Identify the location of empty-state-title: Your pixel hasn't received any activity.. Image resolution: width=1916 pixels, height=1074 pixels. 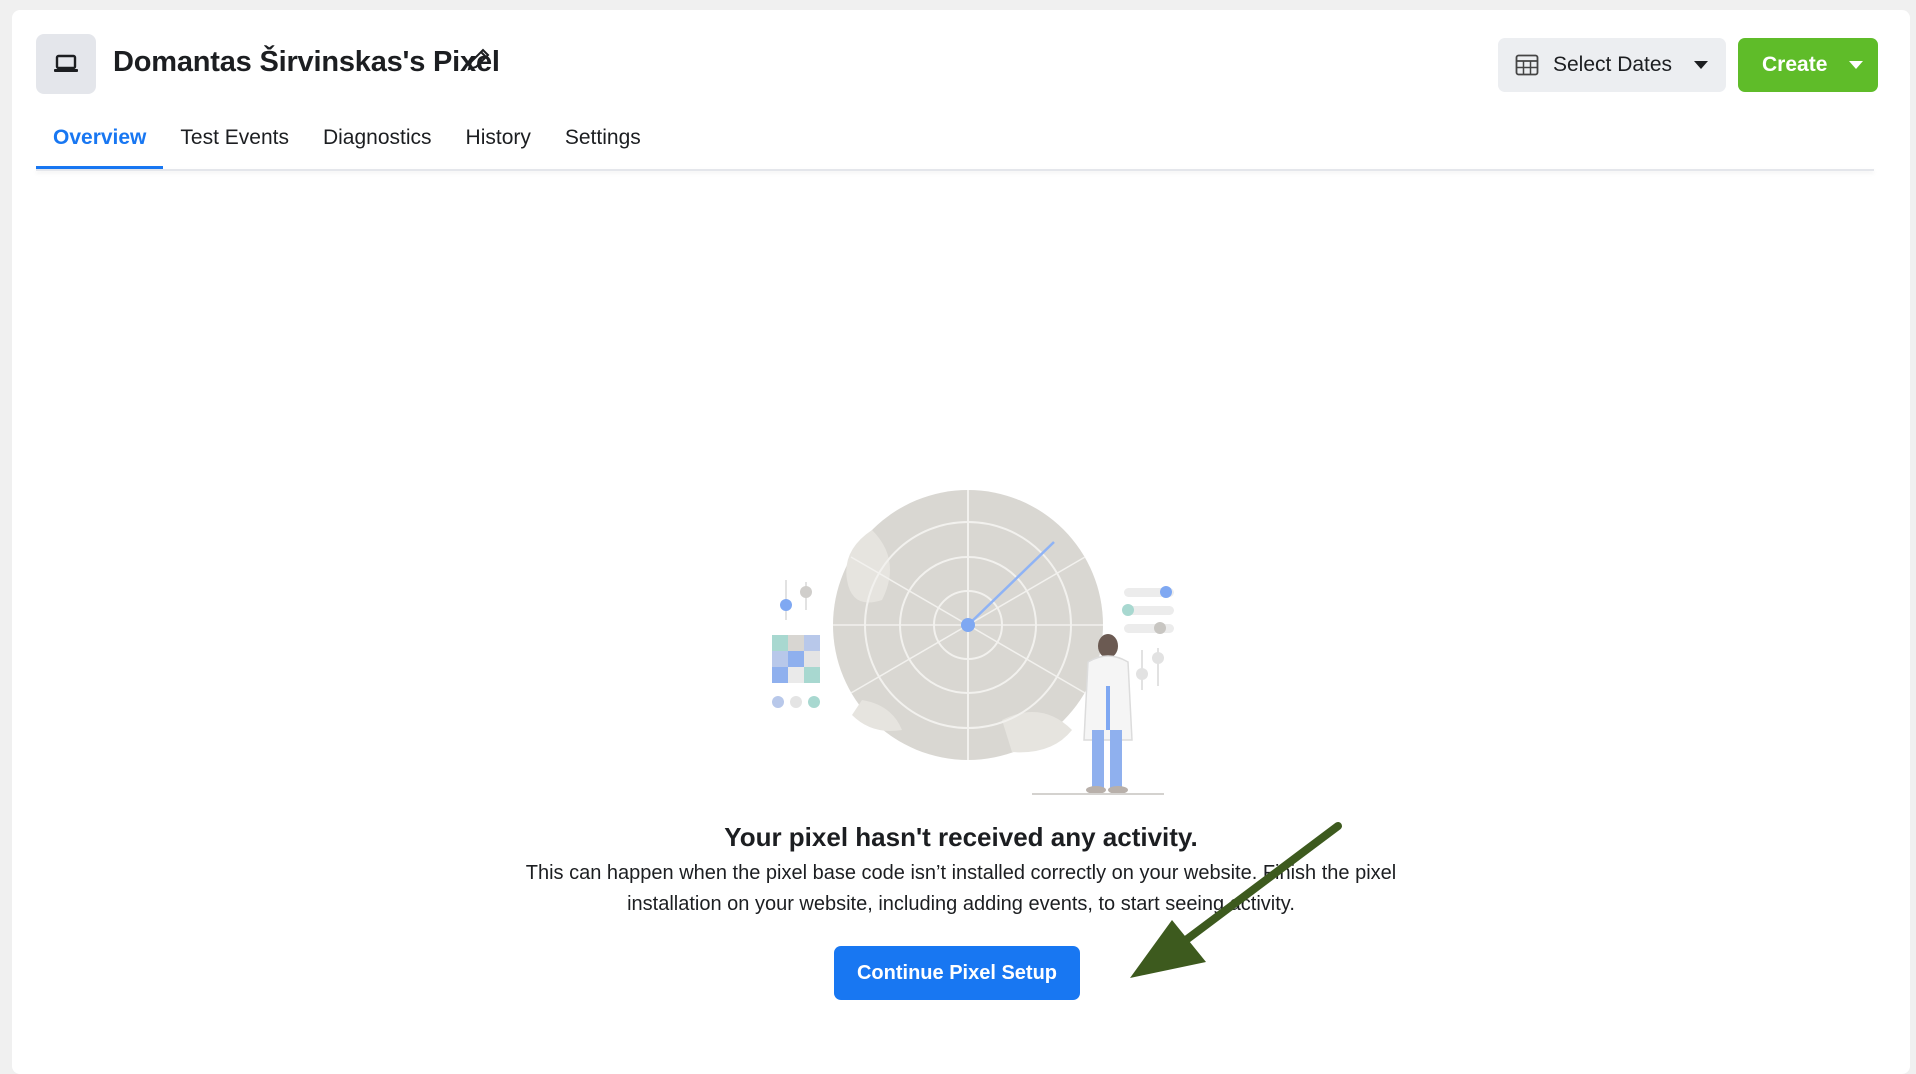
(961, 837).